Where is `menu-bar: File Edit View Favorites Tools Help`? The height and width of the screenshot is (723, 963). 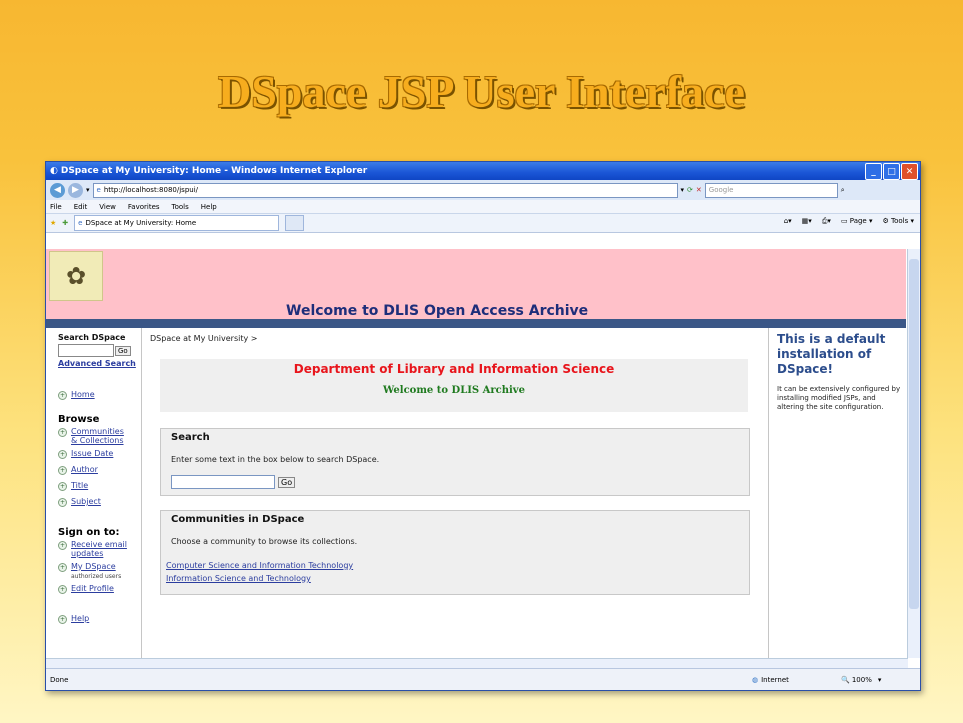
menu-bar: File Edit View Favorites Tools Help is located at coordinates (483, 207).